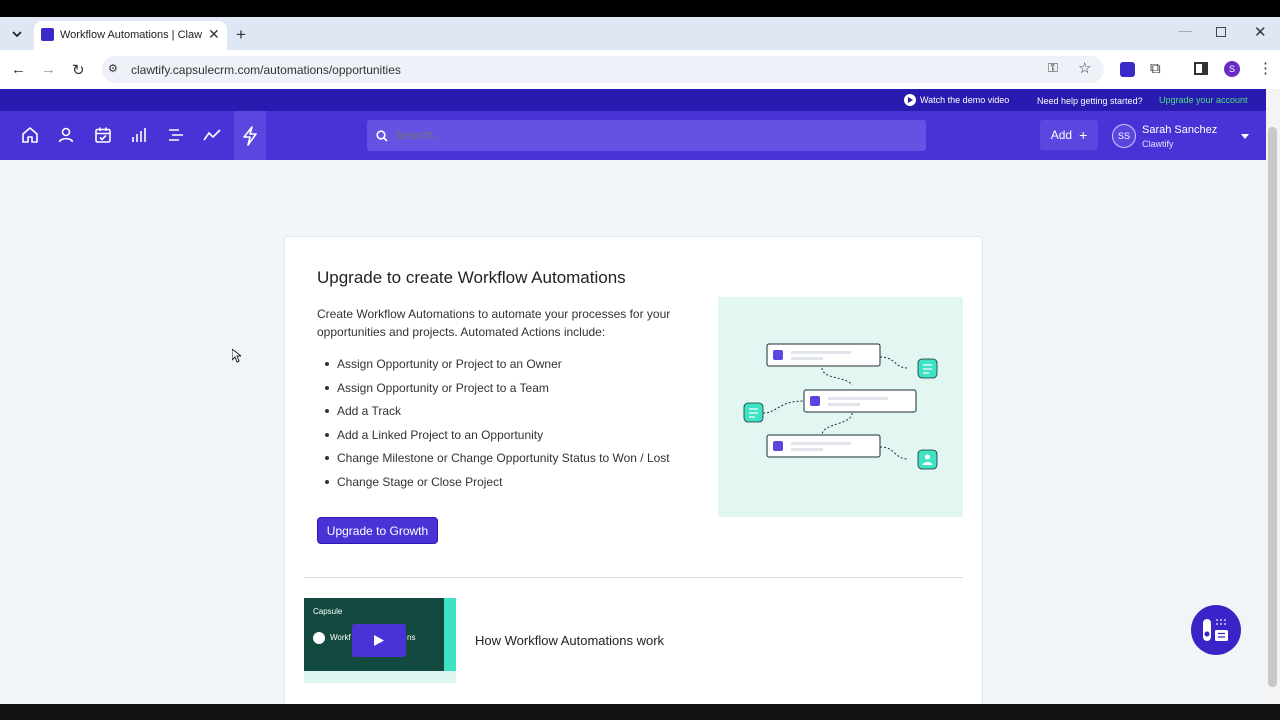 The height and width of the screenshot is (720, 1280). I want to click on trend-icon, so click(212, 135).